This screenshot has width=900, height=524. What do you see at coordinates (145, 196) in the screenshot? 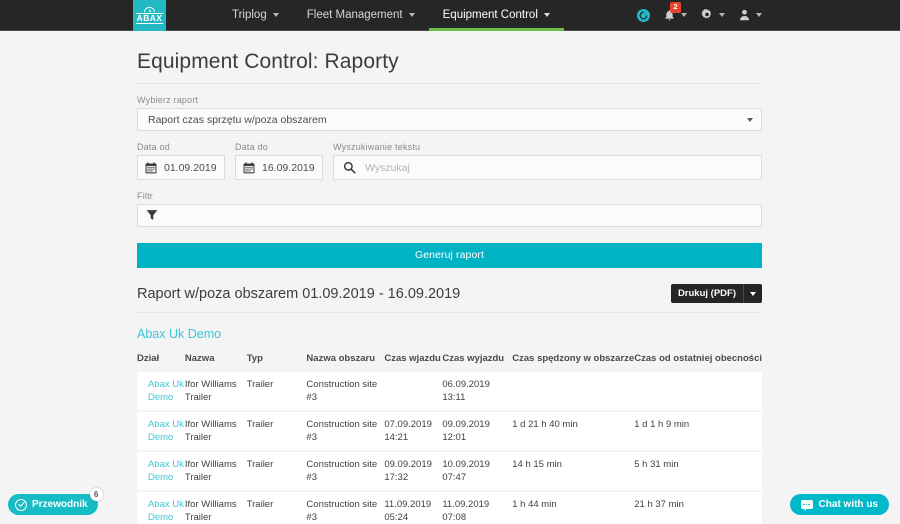
I see `filter-label: Filtr` at bounding box center [145, 196].